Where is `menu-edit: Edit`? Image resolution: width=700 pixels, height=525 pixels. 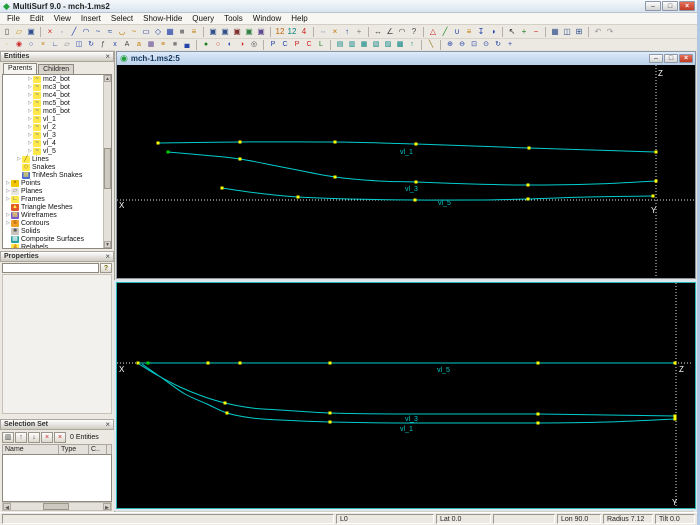 menu-edit: Edit is located at coordinates (37, 19).